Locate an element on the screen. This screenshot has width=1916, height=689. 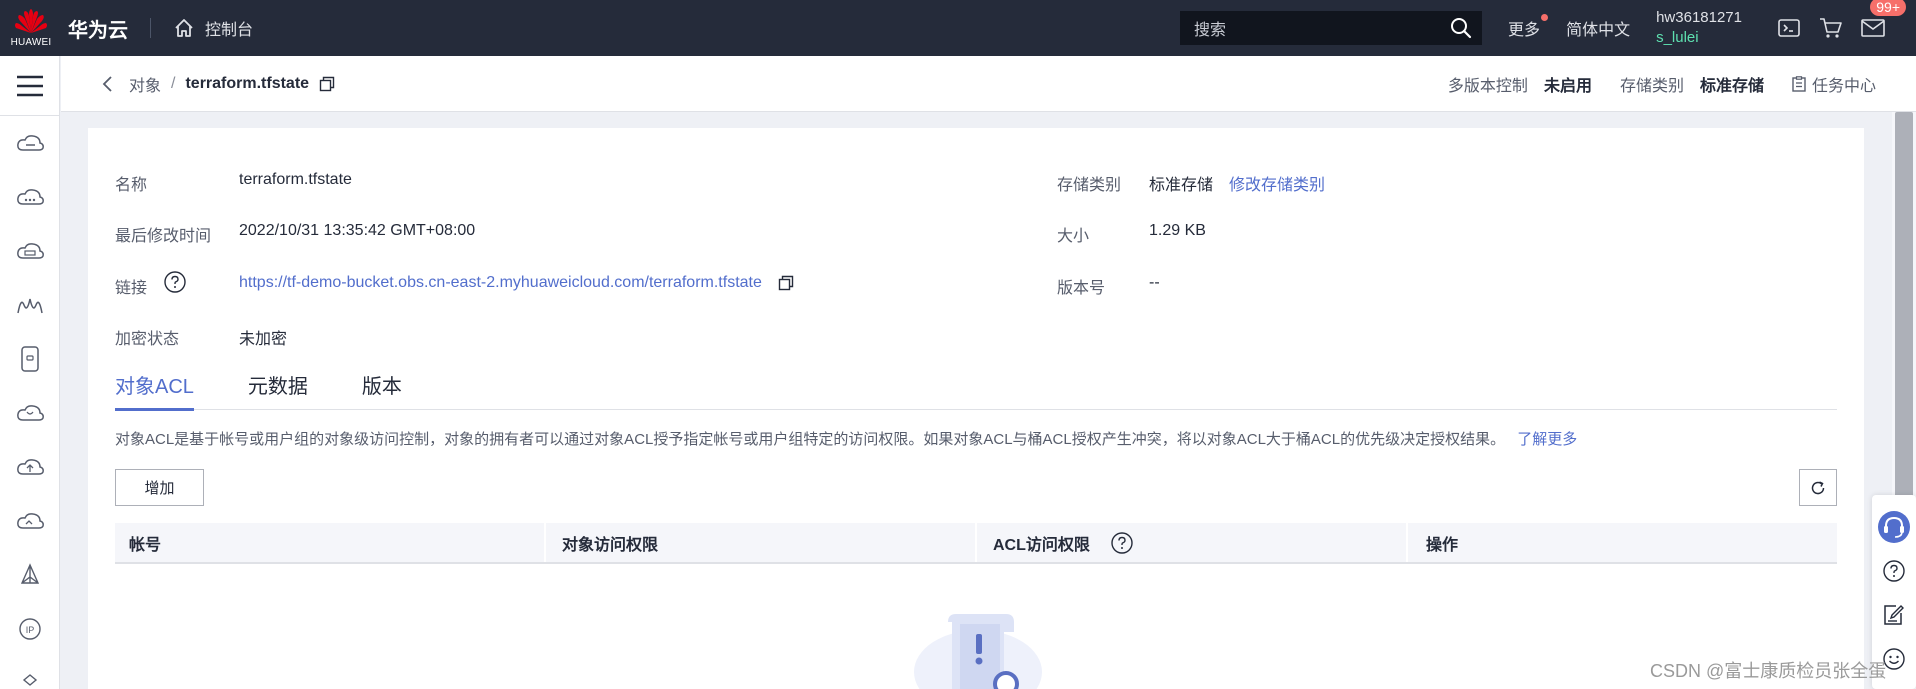
notification-dot is located at coordinates (1545, 17).